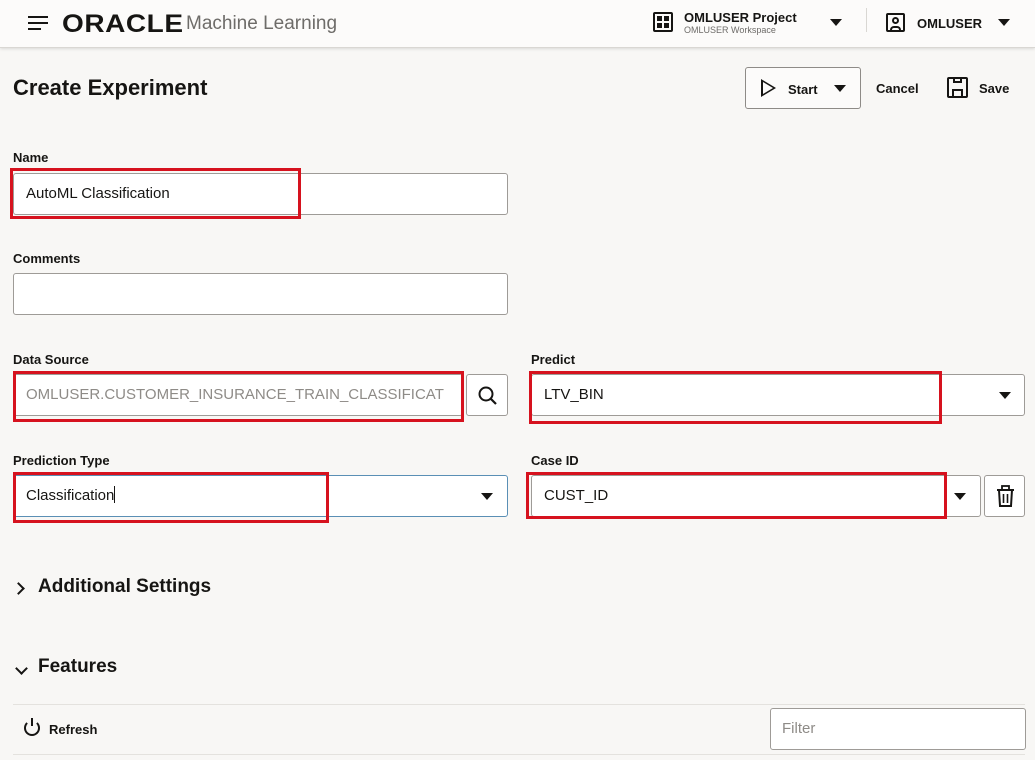  I want to click on prediction-type-select: Classification, so click(260, 496).